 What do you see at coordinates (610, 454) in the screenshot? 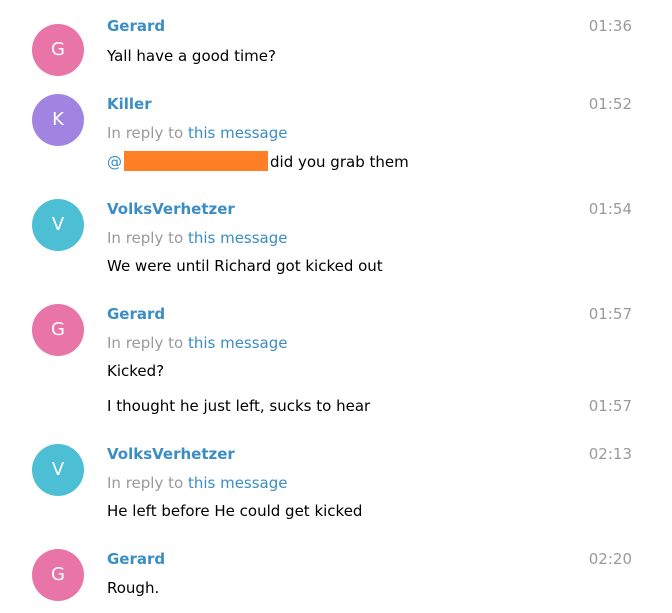
I see `message-time: 02:13` at bounding box center [610, 454].